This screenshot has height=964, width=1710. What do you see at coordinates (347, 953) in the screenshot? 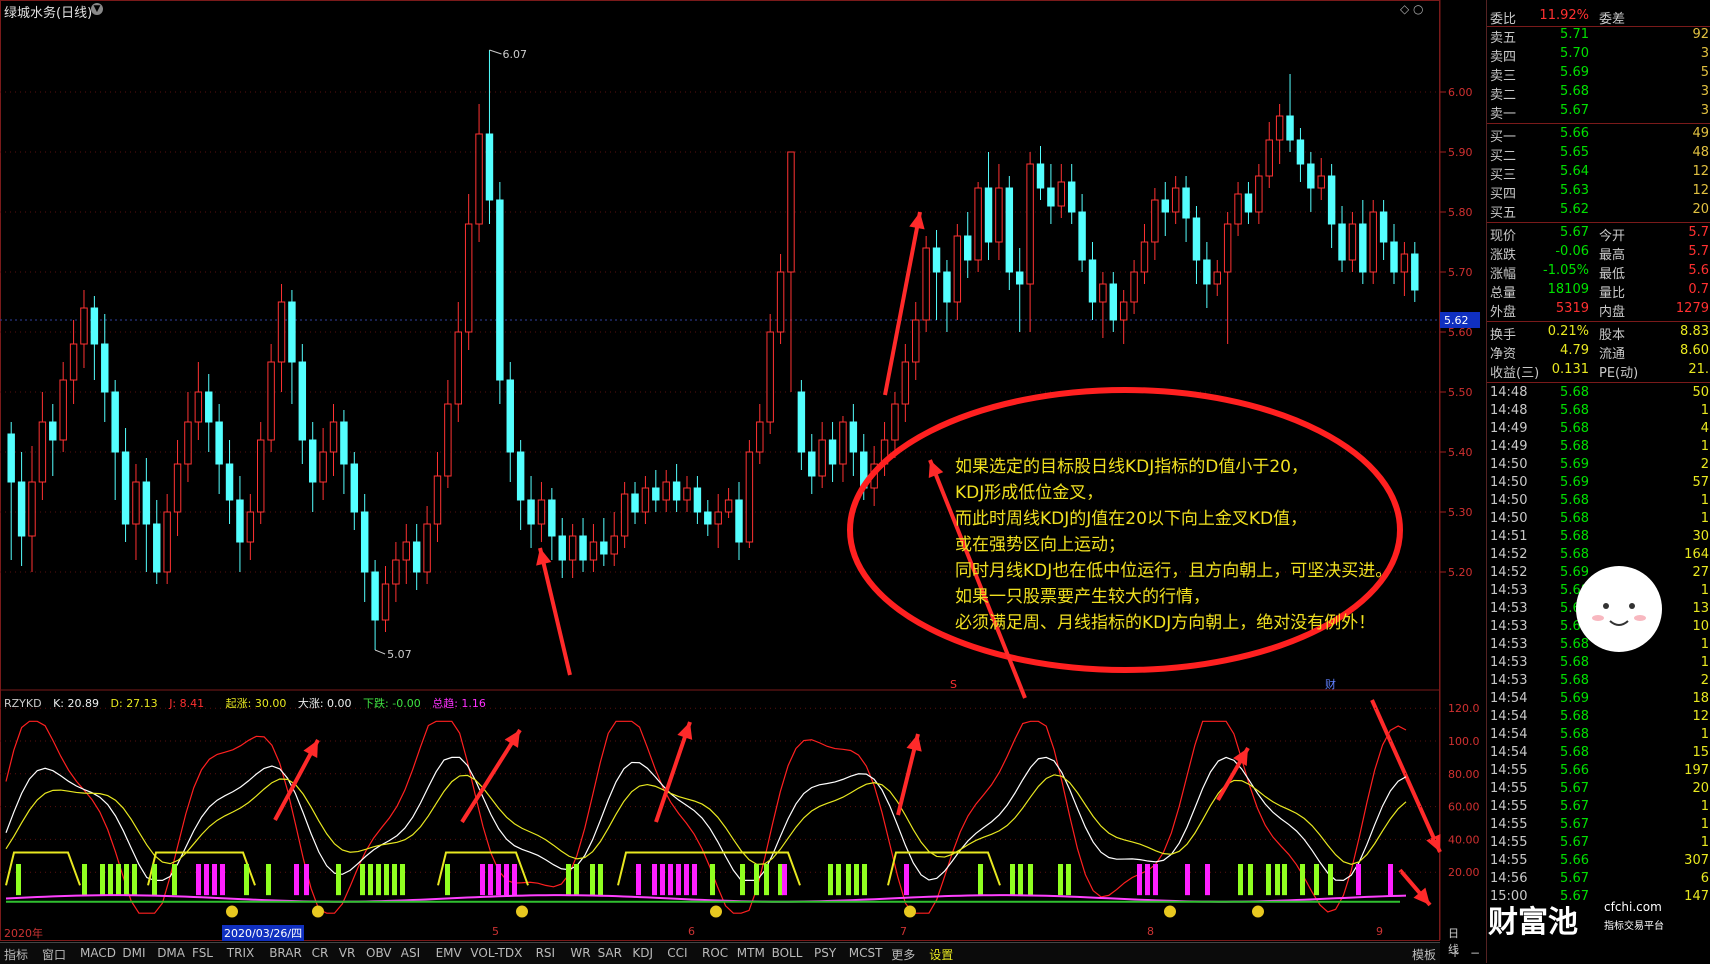
I see `tab-vr: VR` at bounding box center [347, 953].